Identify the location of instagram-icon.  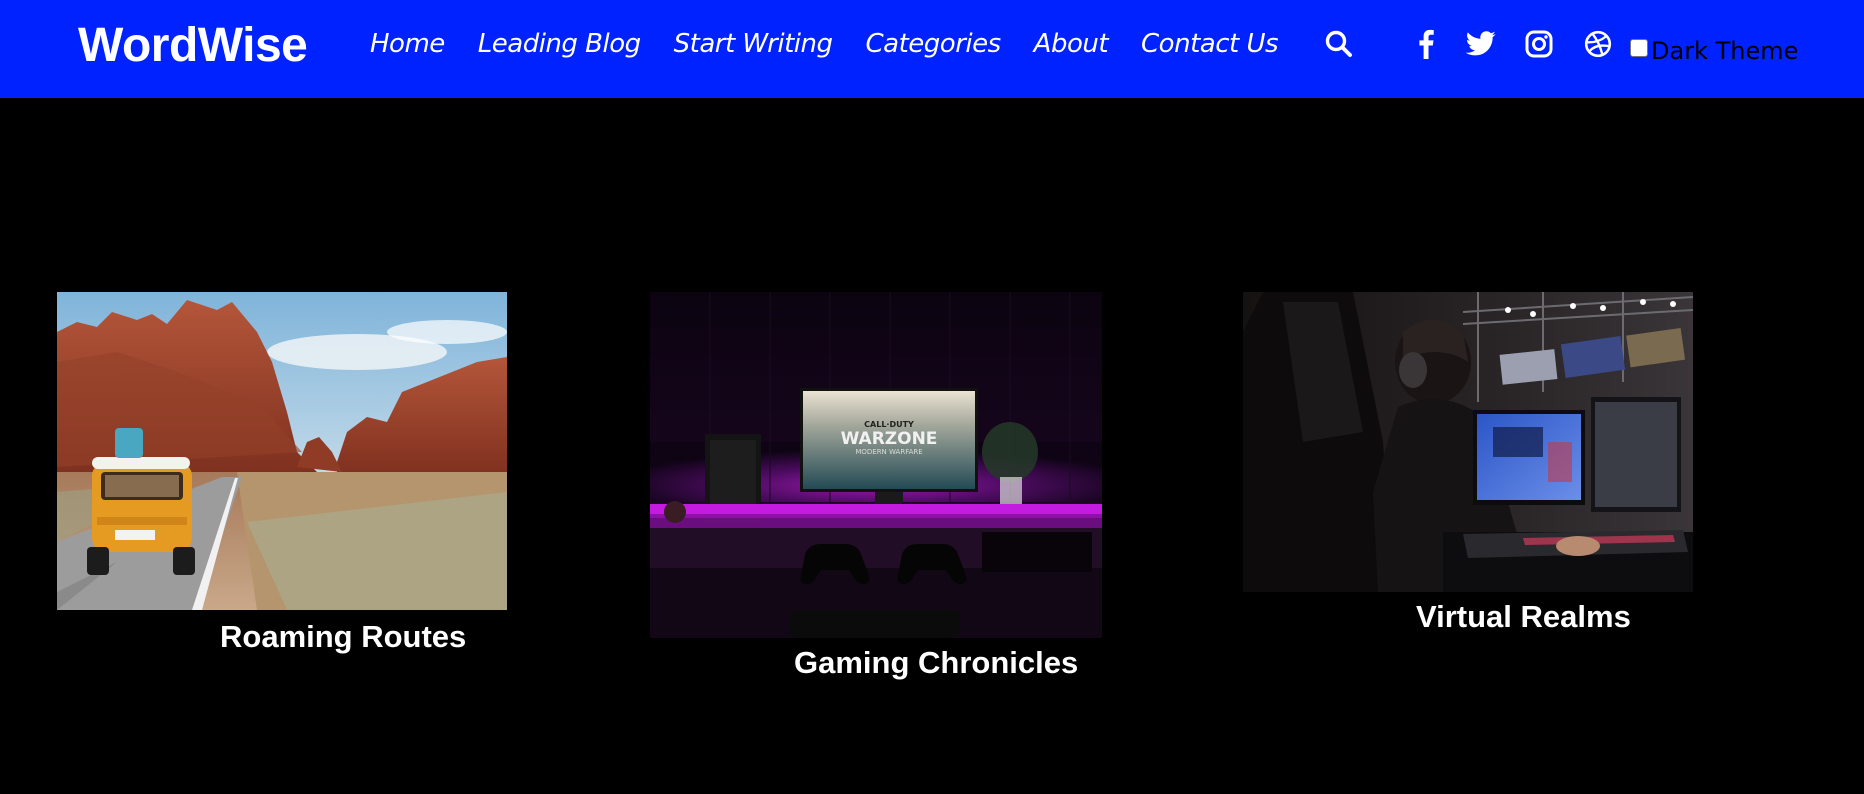
(1539, 44).